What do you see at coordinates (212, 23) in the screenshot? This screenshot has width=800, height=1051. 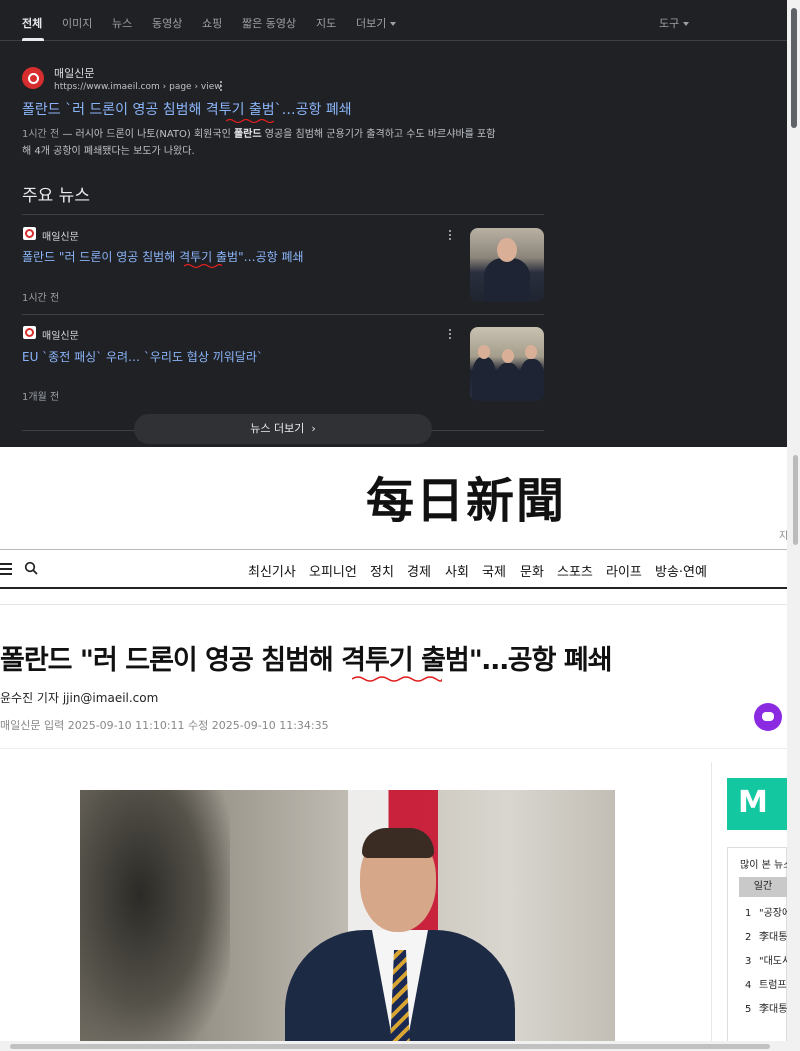 I see `tab-shopping: 쇼핑` at bounding box center [212, 23].